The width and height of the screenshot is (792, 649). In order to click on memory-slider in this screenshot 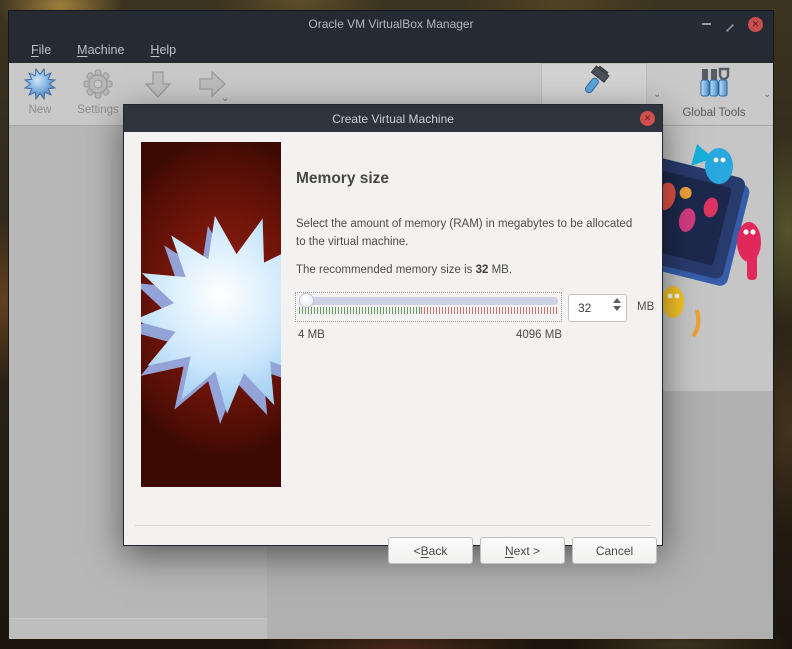, I will do `click(428, 307)`.